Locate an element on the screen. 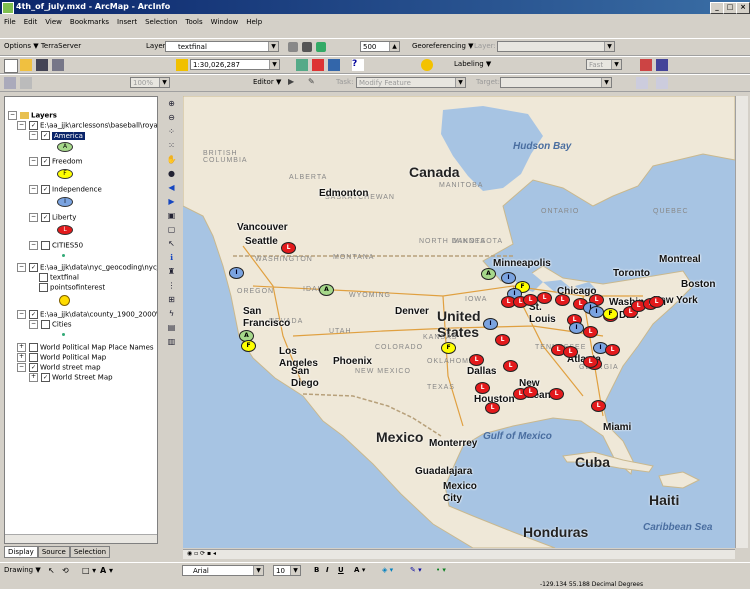  font-color-button: A ▾ is located at coordinates (359, 570).